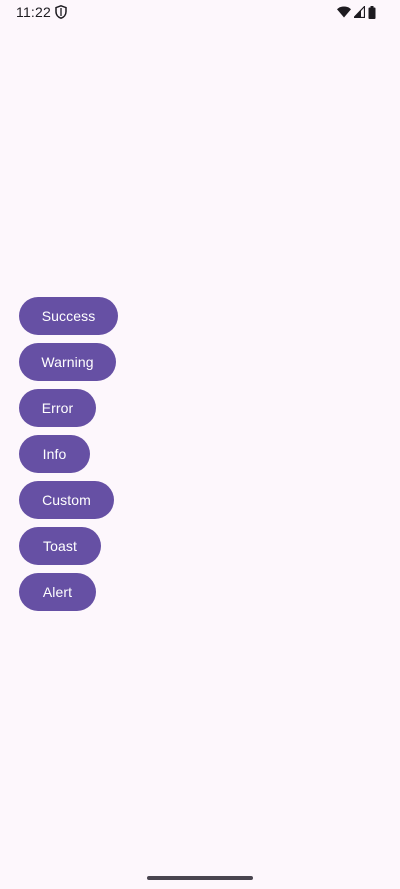 This screenshot has height=889, width=400. I want to click on status-icons, so click(356, 12).